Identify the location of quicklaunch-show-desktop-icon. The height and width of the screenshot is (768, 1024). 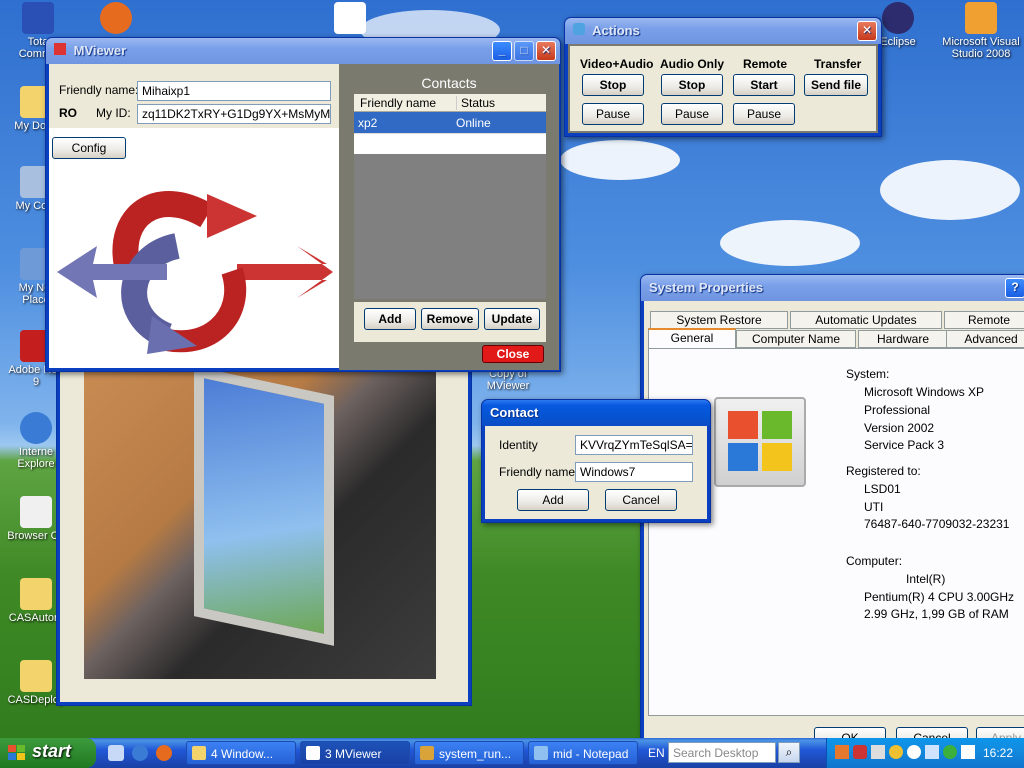
(116, 753).